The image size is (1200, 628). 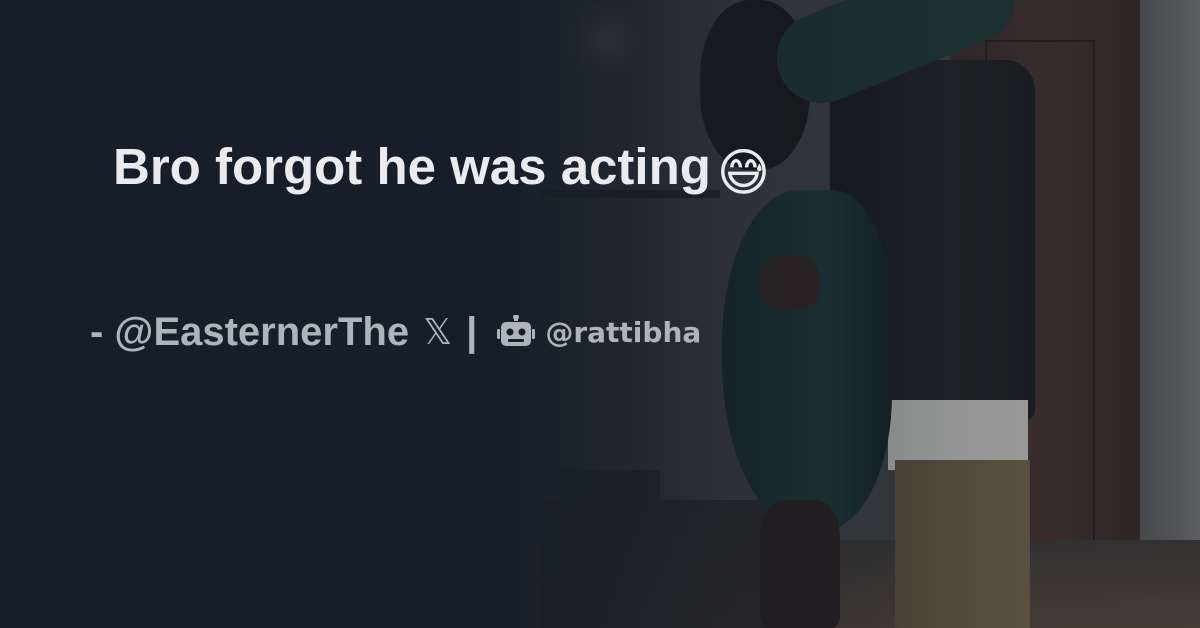 What do you see at coordinates (438, 332) in the screenshot?
I see `x-logo-icon: 𝕏` at bounding box center [438, 332].